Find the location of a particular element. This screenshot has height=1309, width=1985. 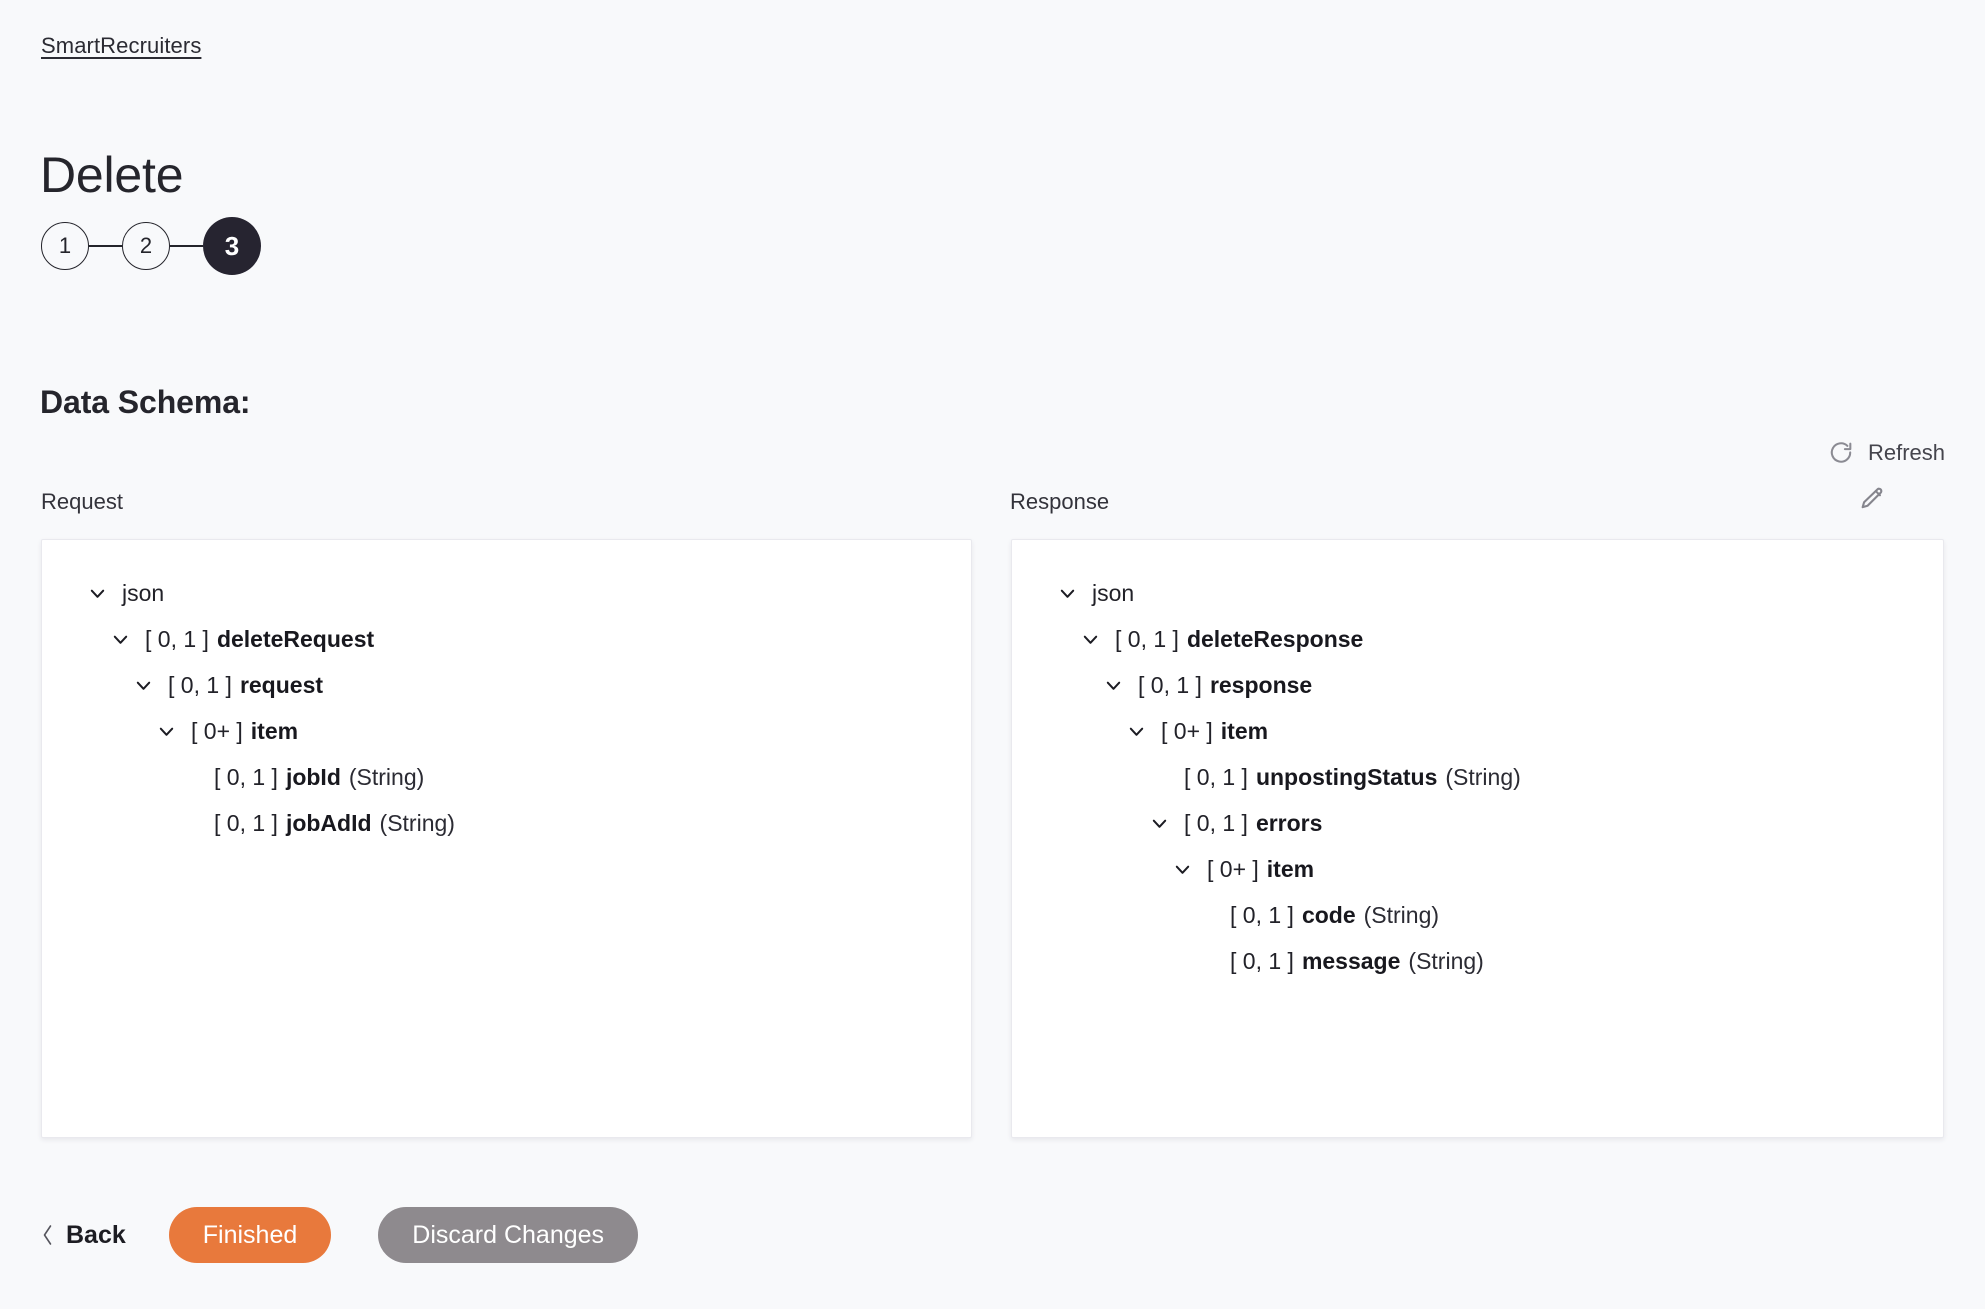

page-title: Delete is located at coordinates (112, 174).